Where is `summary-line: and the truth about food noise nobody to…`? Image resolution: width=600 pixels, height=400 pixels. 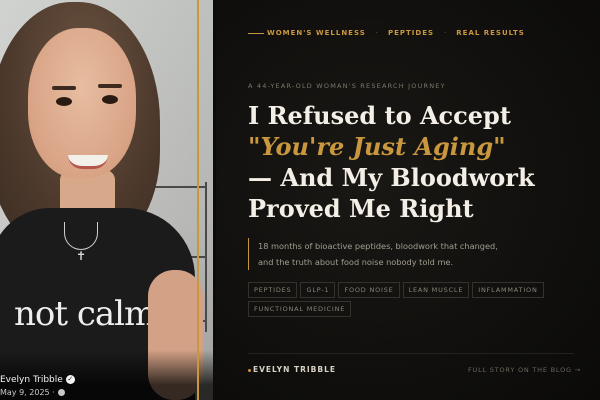
summary-line: and the truth about food noise nobody to… is located at coordinates (356, 262).